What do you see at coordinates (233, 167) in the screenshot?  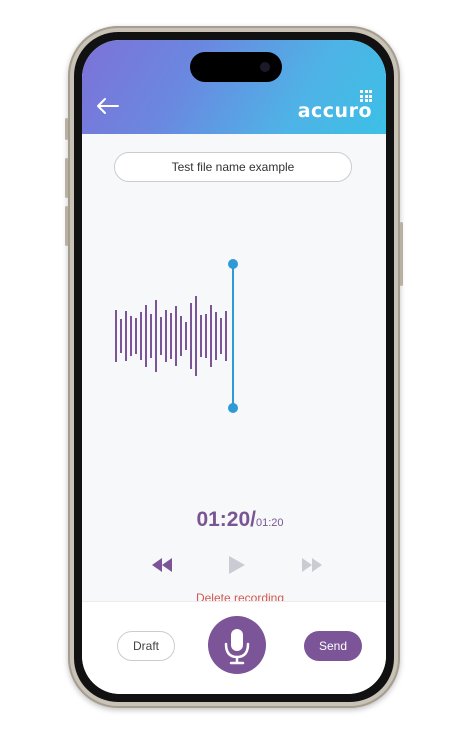 I see `file-name-field: Test file name example` at bounding box center [233, 167].